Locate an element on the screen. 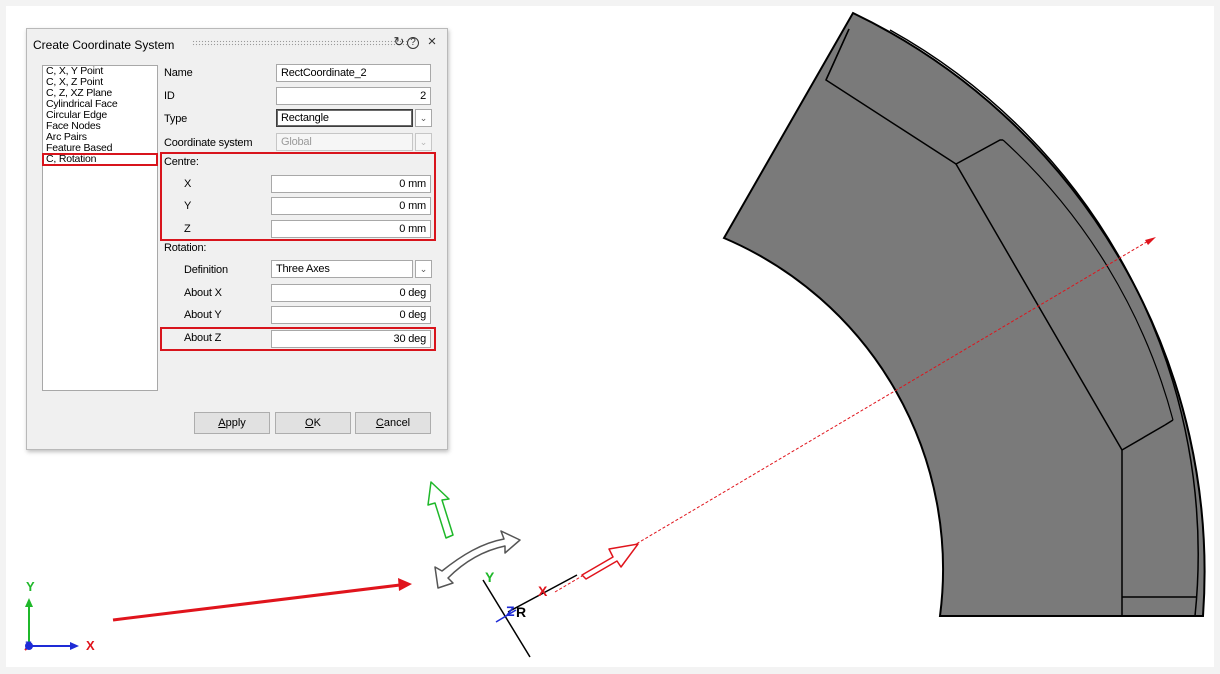  dialog-drag-grip is located at coordinates (300, 43).